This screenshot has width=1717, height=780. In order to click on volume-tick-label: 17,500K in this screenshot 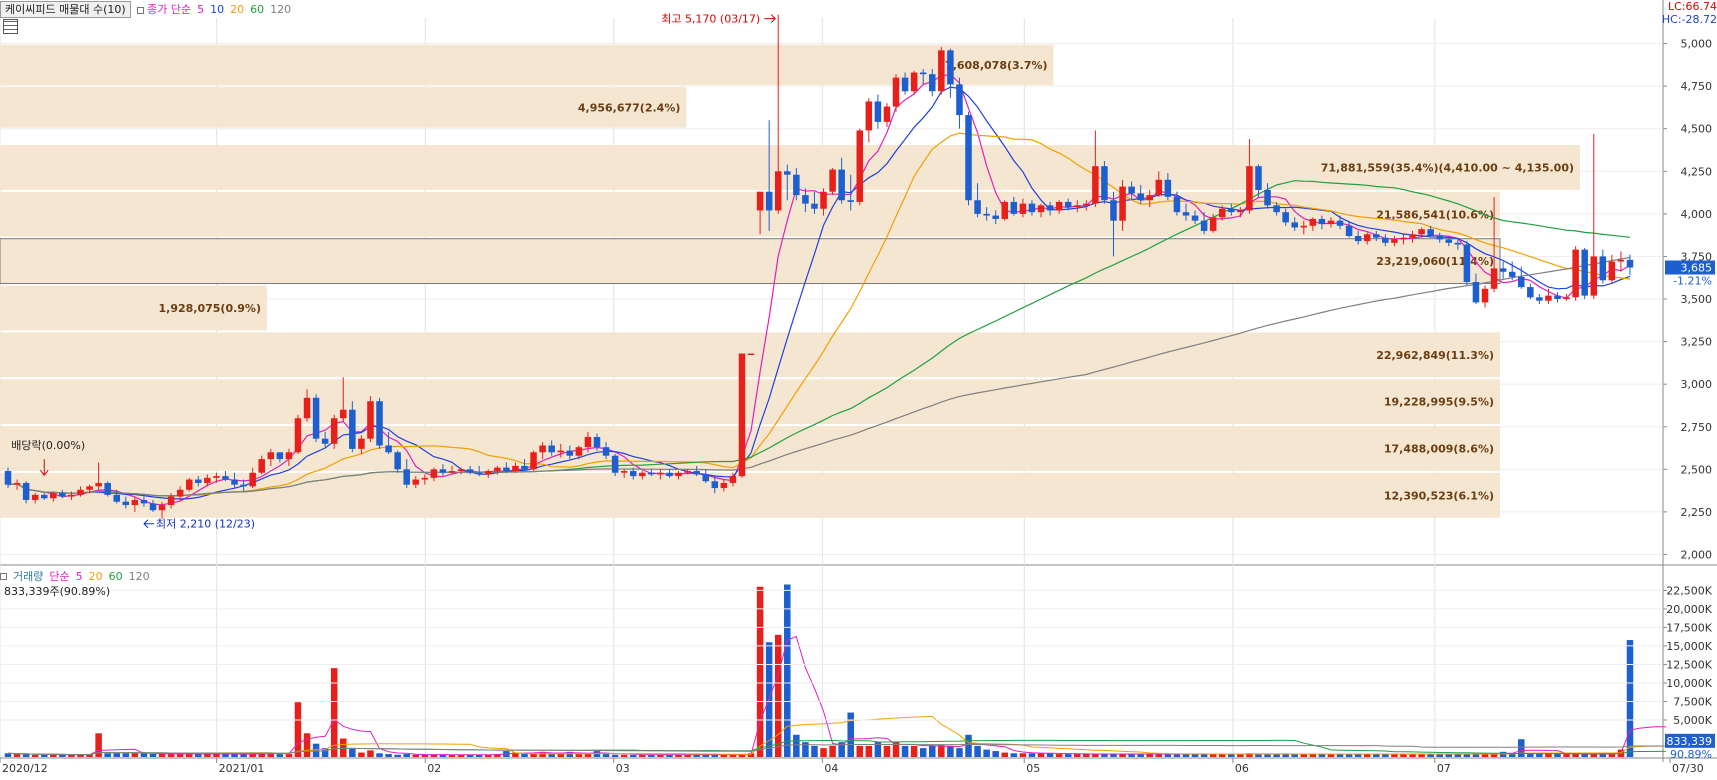, I will do `click(1689, 627)`.